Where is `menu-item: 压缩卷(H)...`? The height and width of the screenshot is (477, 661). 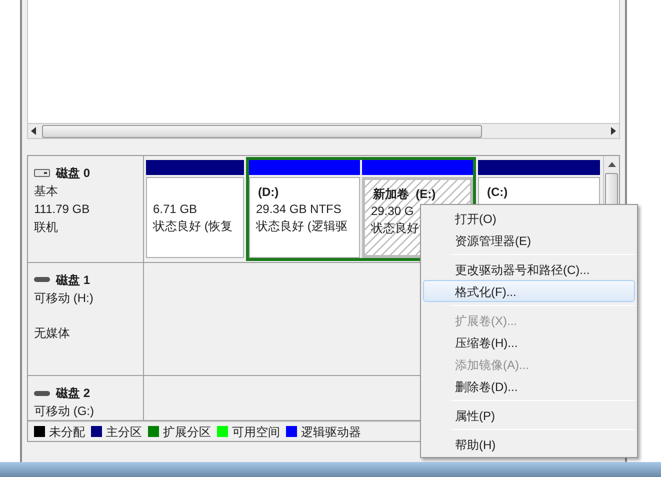 menu-item: 压缩卷(H)... is located at coordinates (529, 342).